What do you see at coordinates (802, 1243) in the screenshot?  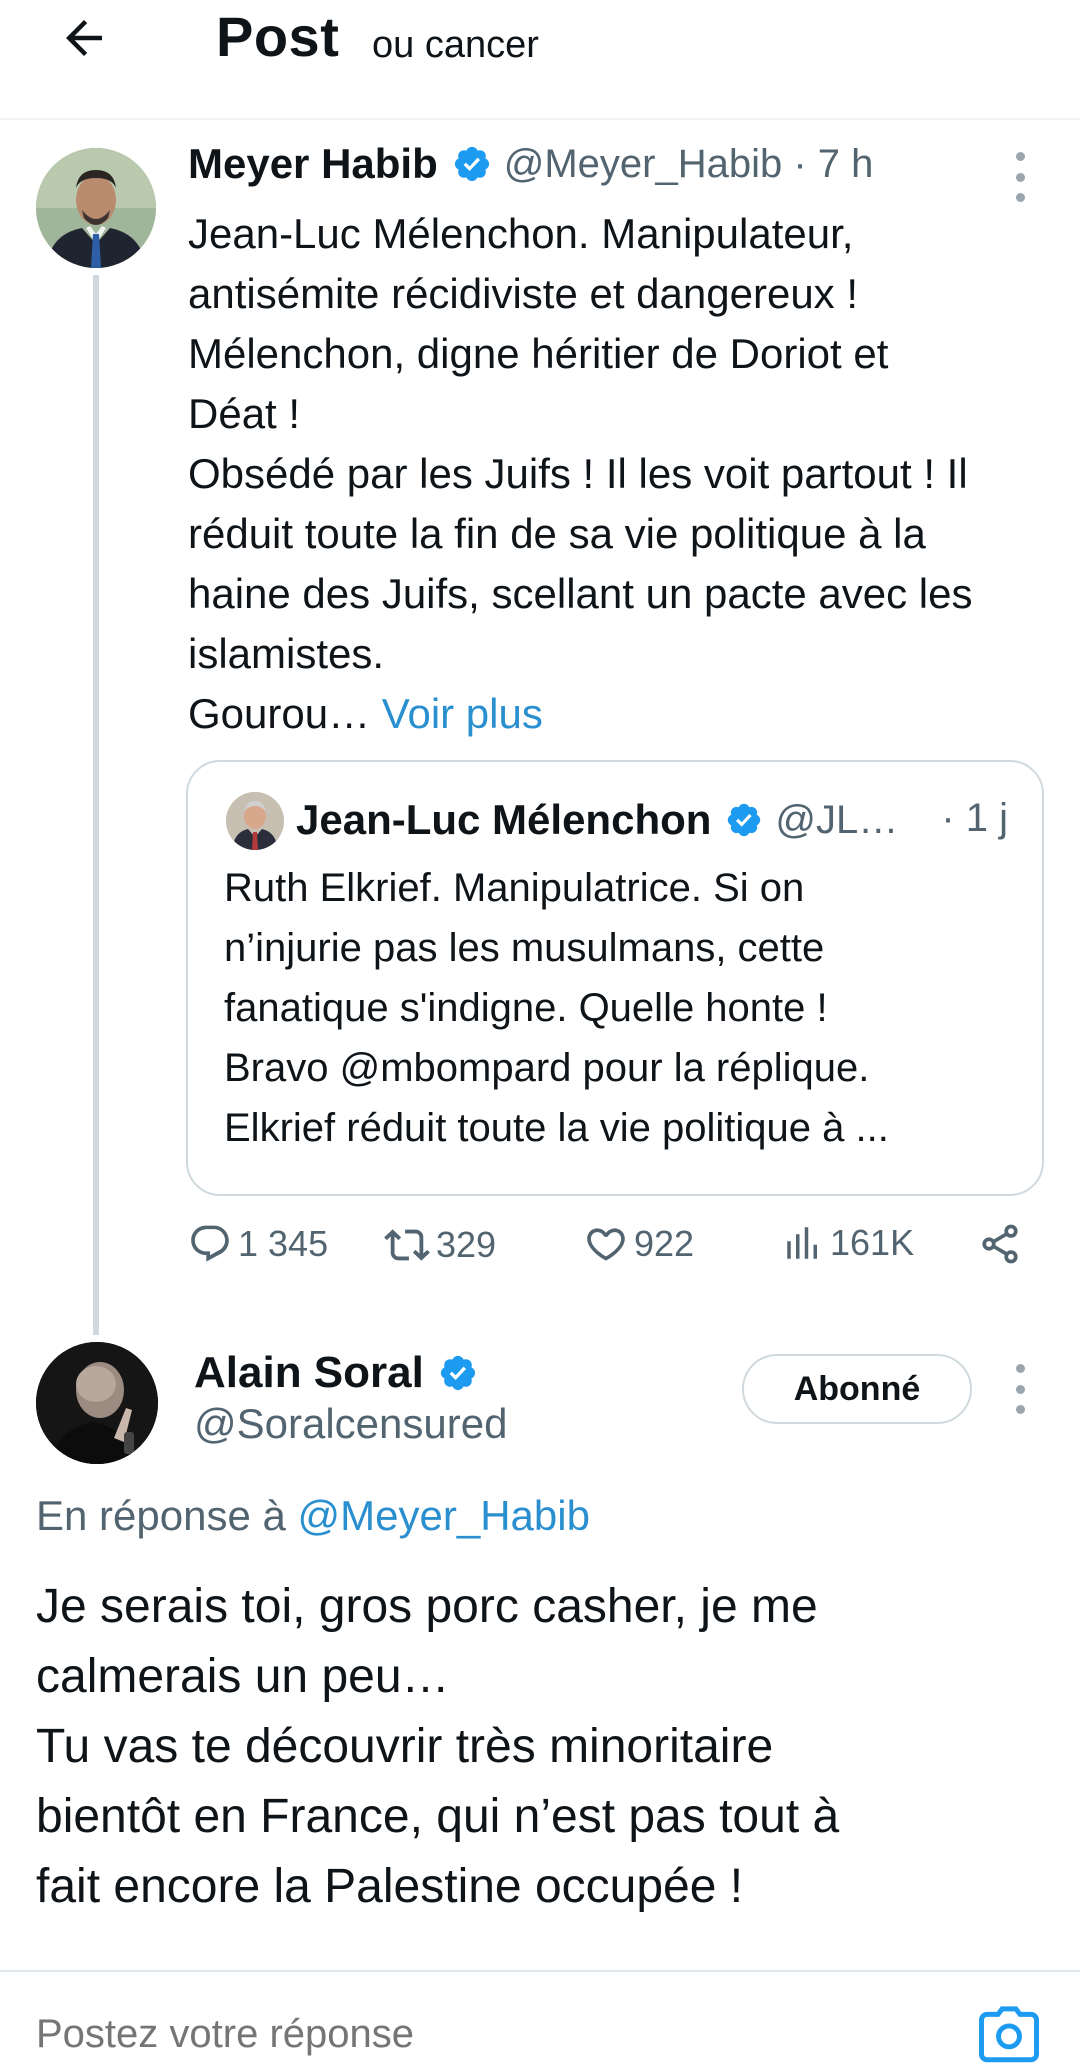 I see `views-icon` at bounding box center [802, 1243].